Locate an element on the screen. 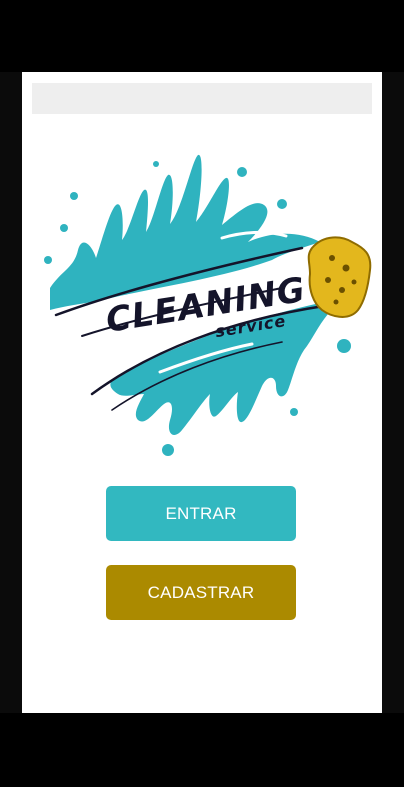 This screenshot has height=787, width=404. left-bezel is located at coordinates (11, 392).